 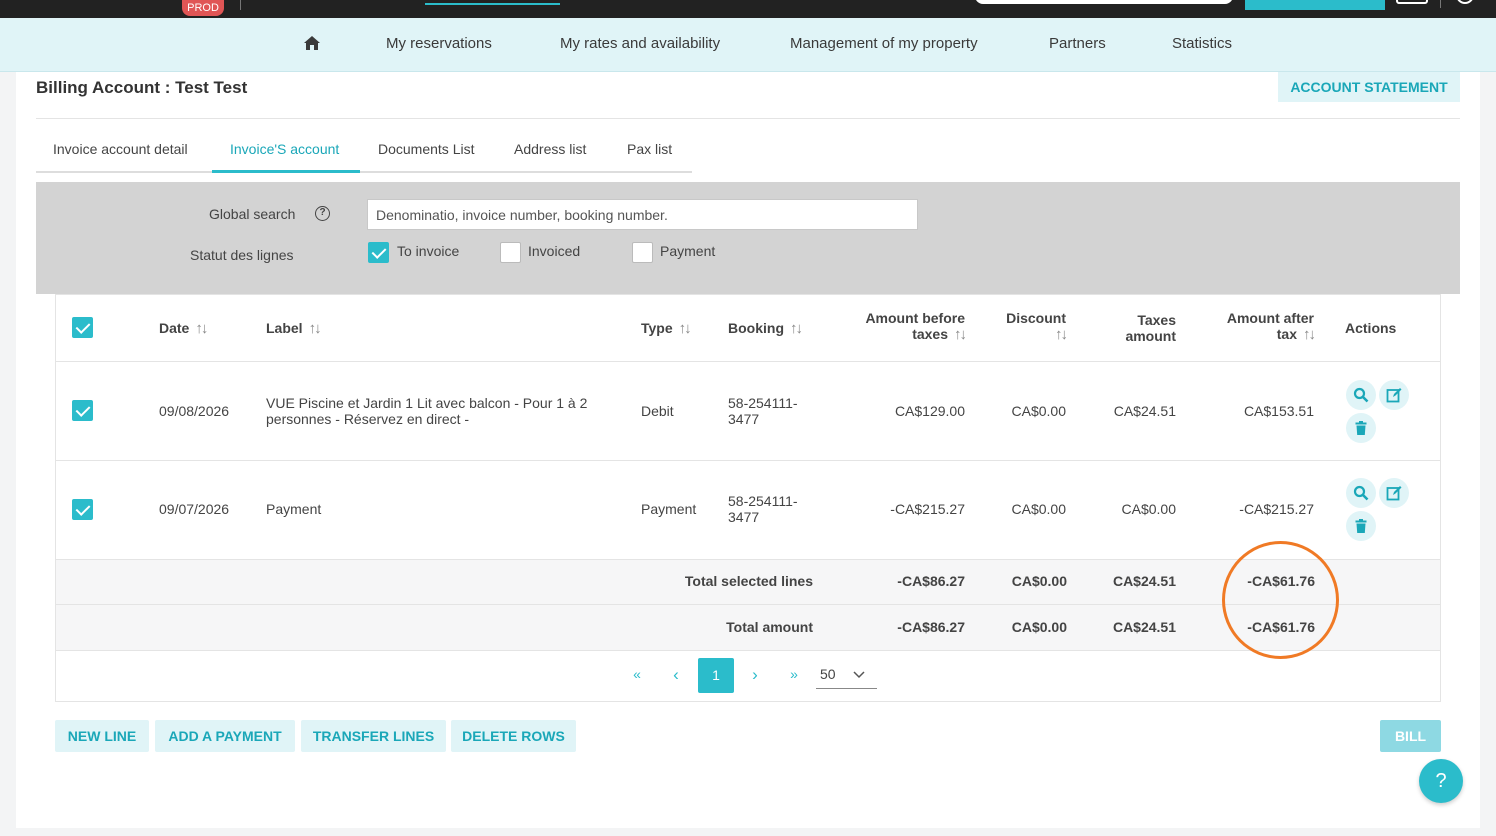 What do you see at coordinates (716, 675) in the screenshot?
I see `page-1-button: 1` at bounding box center [716, 675].